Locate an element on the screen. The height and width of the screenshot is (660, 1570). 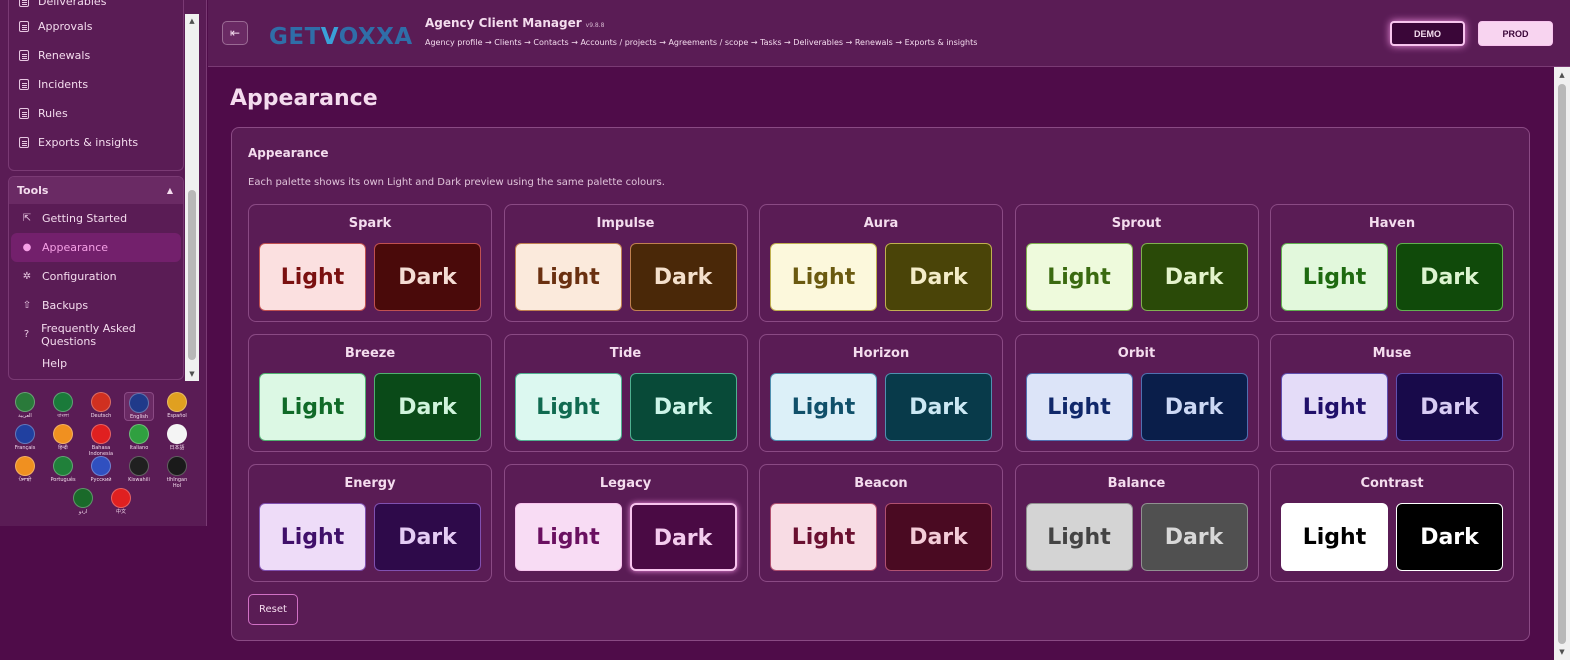
language-option: ਪੰਜਾਬੀ is located at coordinates (25, 469).